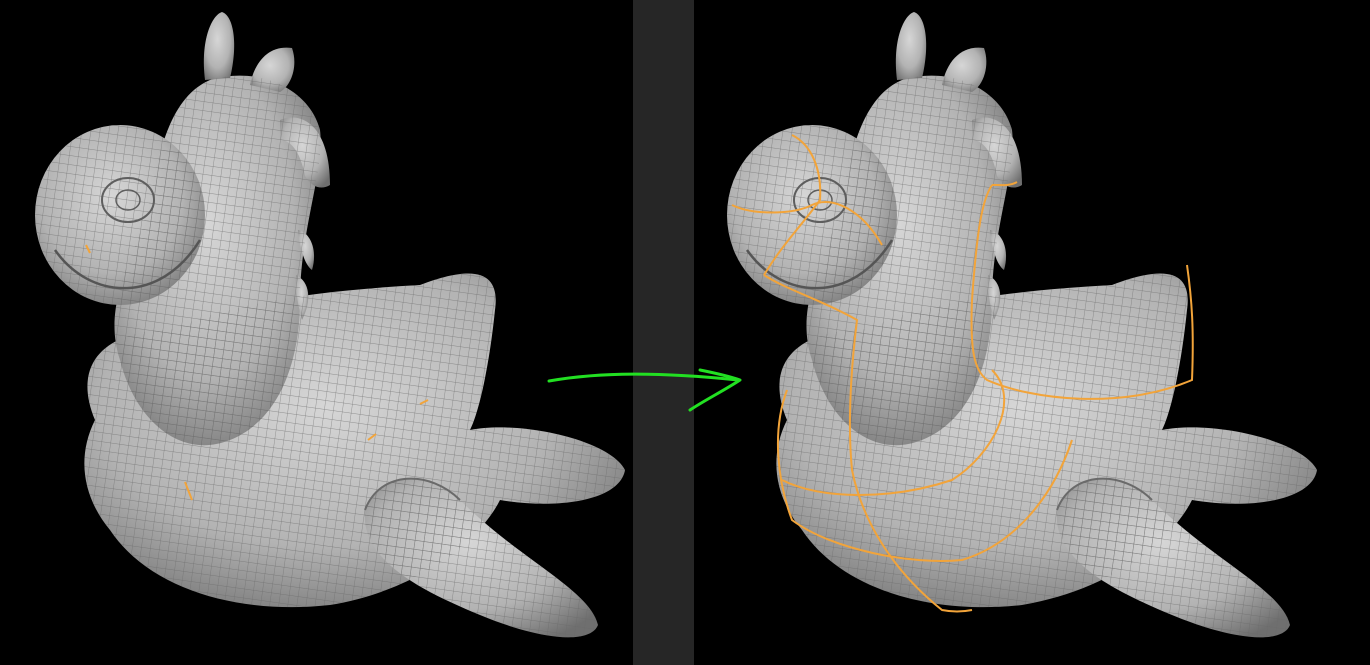  What do you see at coordinates (663, 332) in the screenshot?
I see `view-divider` at bounding box center [663, 332].